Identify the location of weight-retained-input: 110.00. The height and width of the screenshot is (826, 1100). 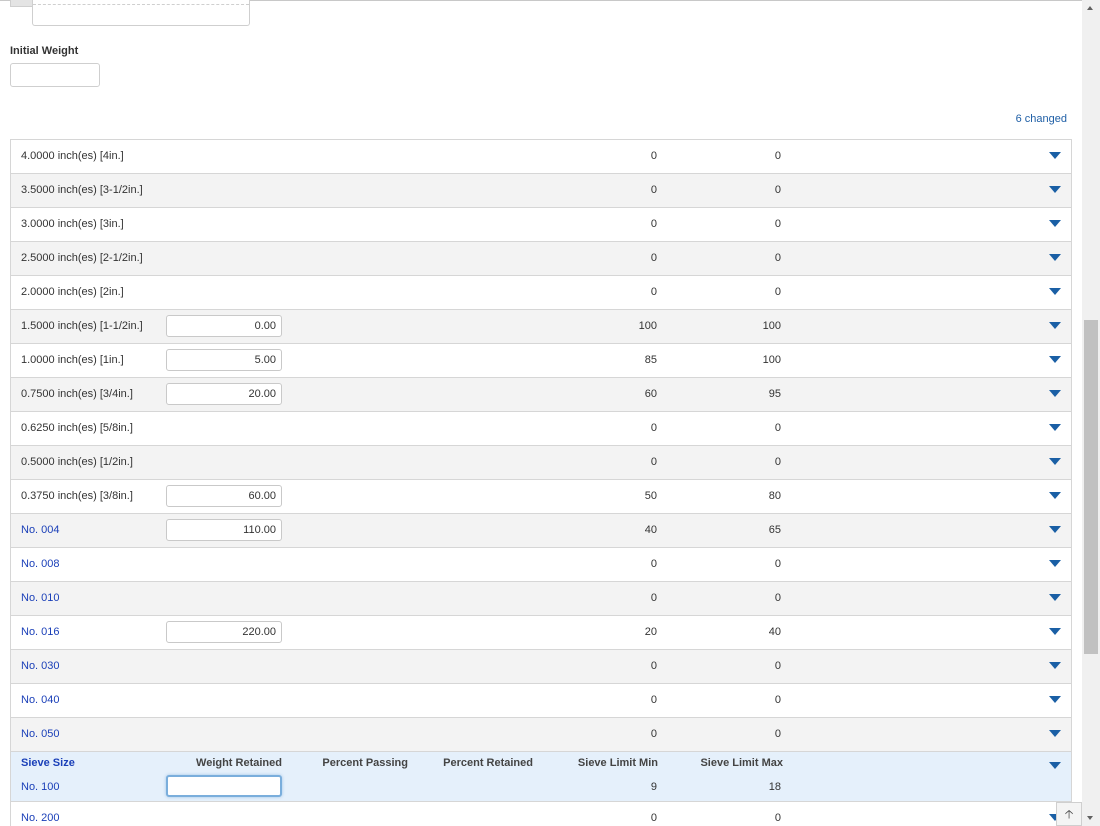
(224, 530).